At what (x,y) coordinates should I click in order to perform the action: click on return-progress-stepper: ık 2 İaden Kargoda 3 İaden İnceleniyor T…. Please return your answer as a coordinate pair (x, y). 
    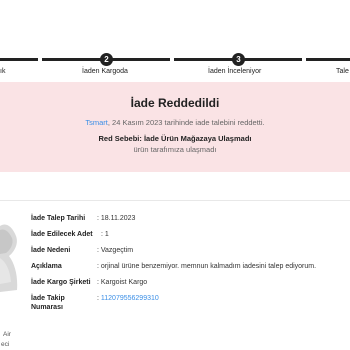
    Looking at the image, I should click on (175, 63).